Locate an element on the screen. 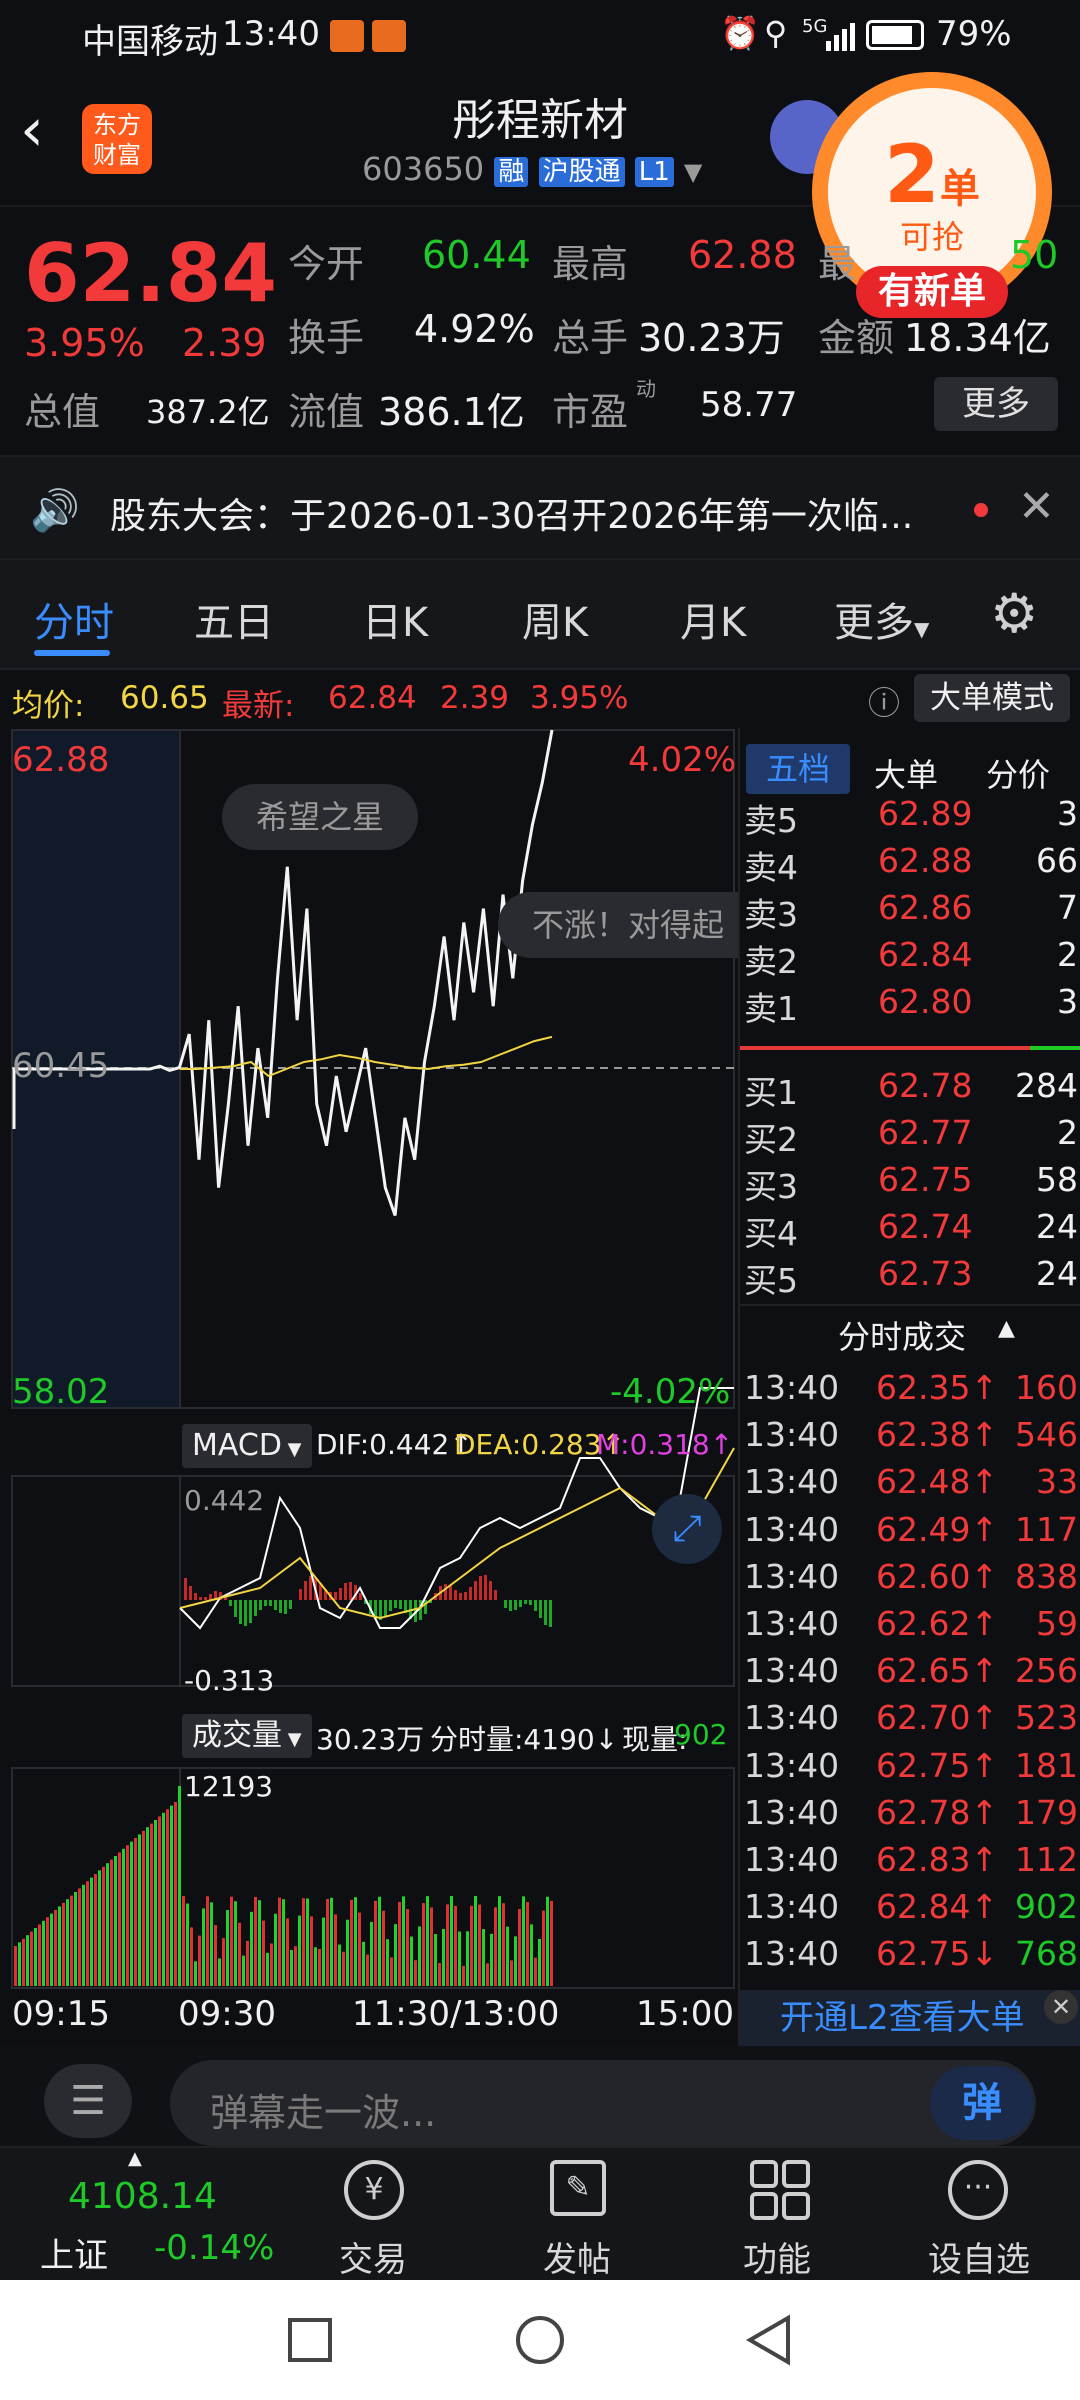 The height and width of the screenshot is (2400, 1080). price-info-bar: 均价: 60.65 最新: 62.84 2.39 3.95% ⓘ 大单模式 is located at coordinates (540, 700).